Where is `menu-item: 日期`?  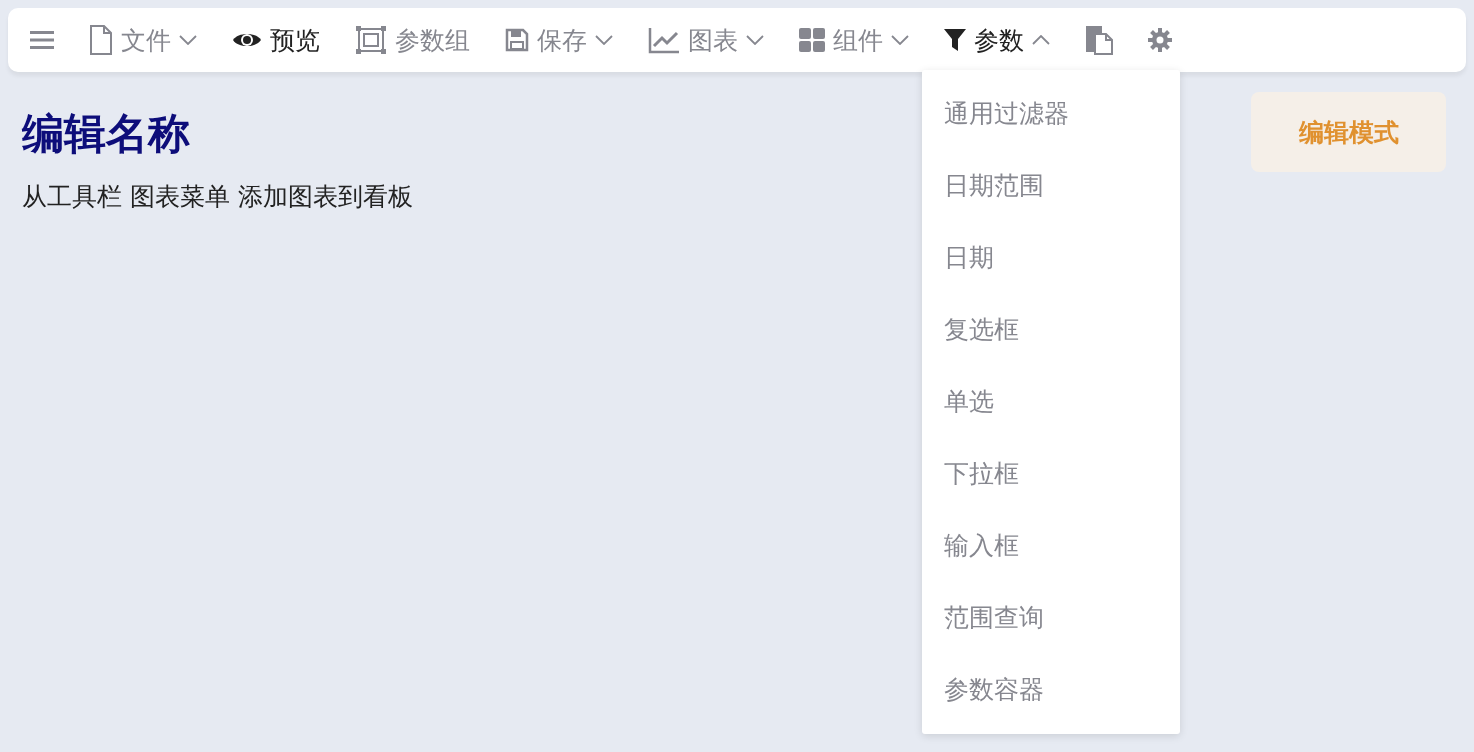 menu-item: 日期 is located at coordinates (1073, 258).